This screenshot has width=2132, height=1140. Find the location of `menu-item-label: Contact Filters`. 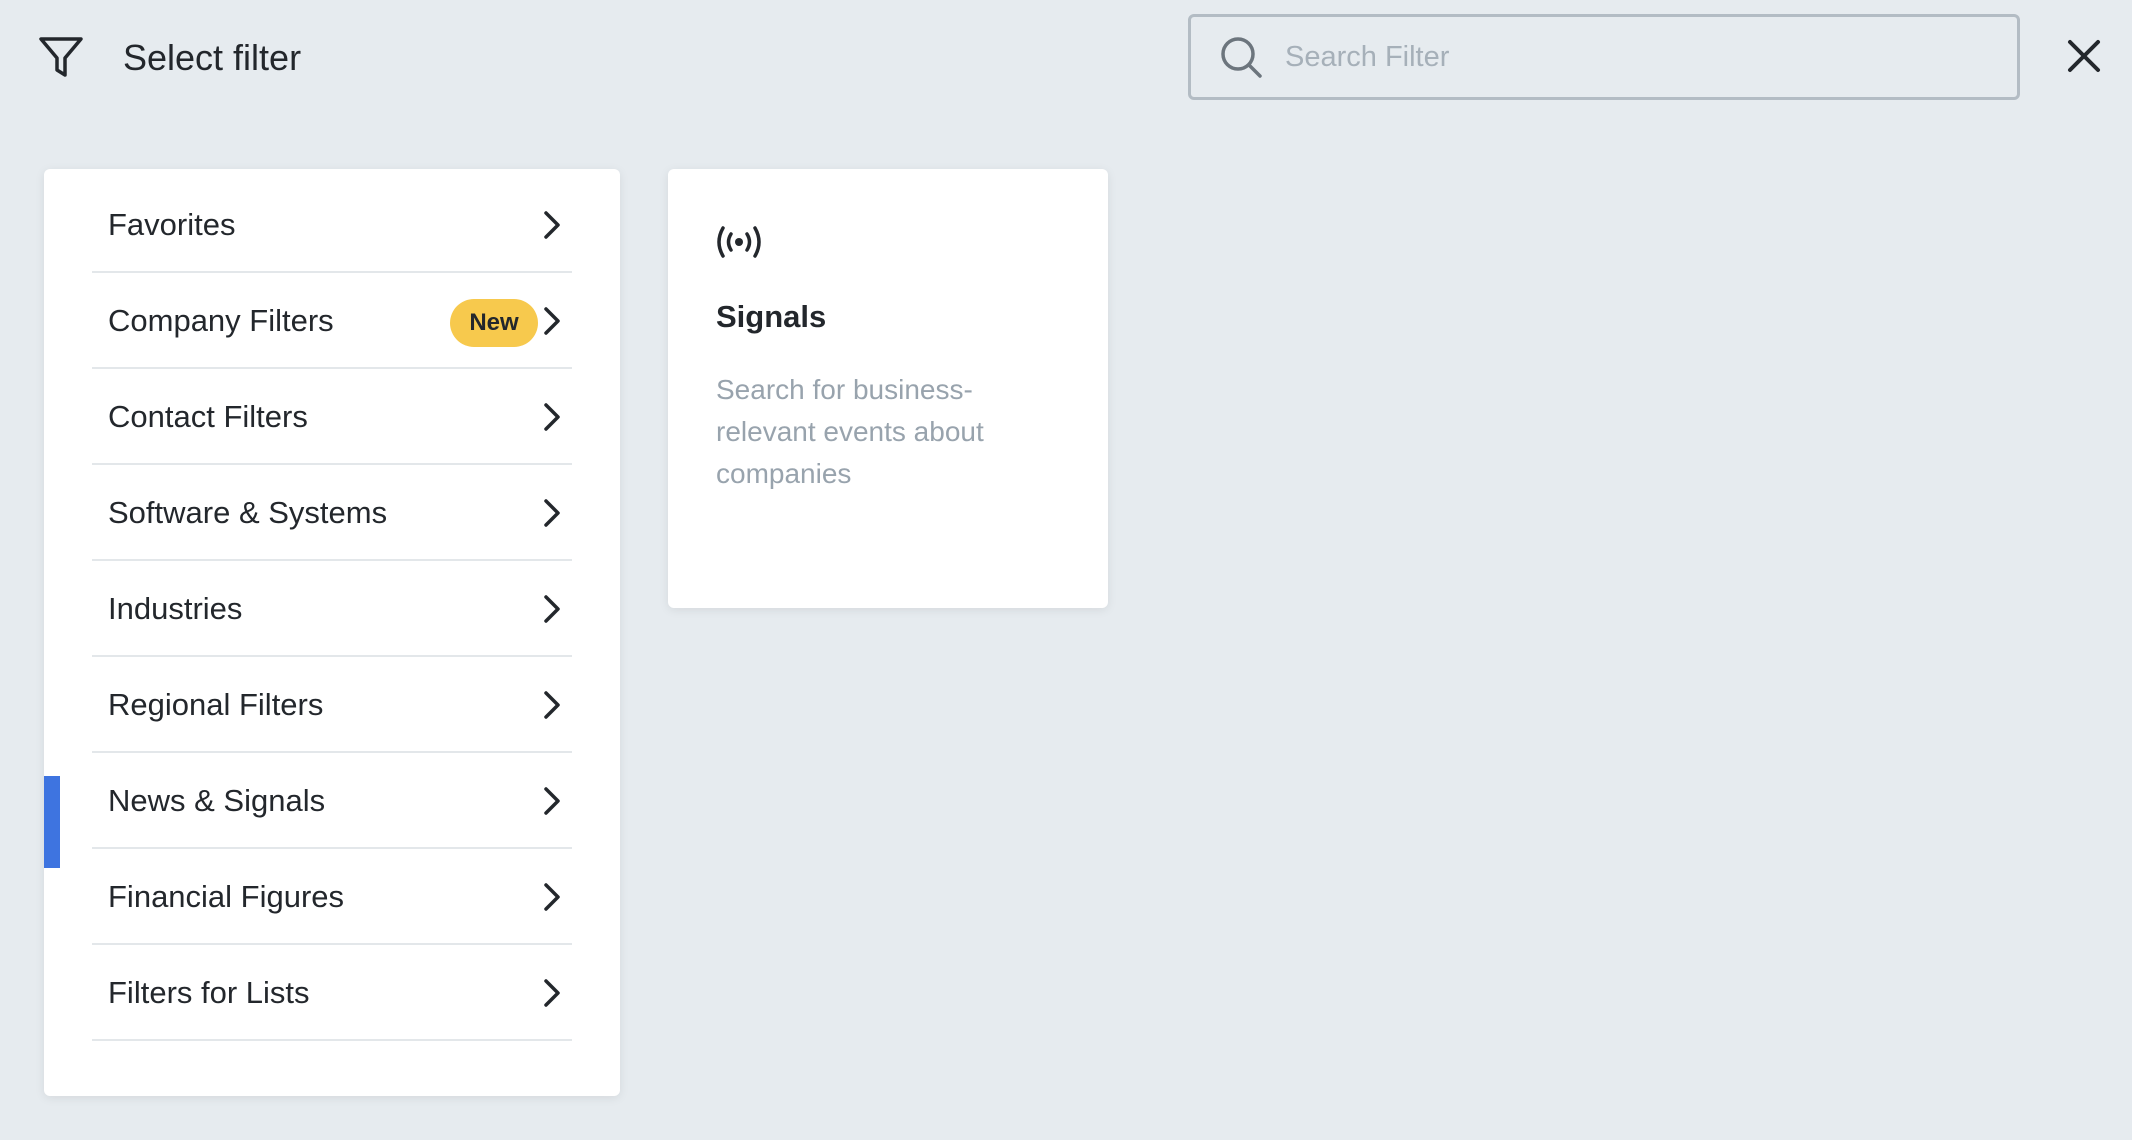

menu-item-label: Contact Filters is located at coordinates (208, 416).